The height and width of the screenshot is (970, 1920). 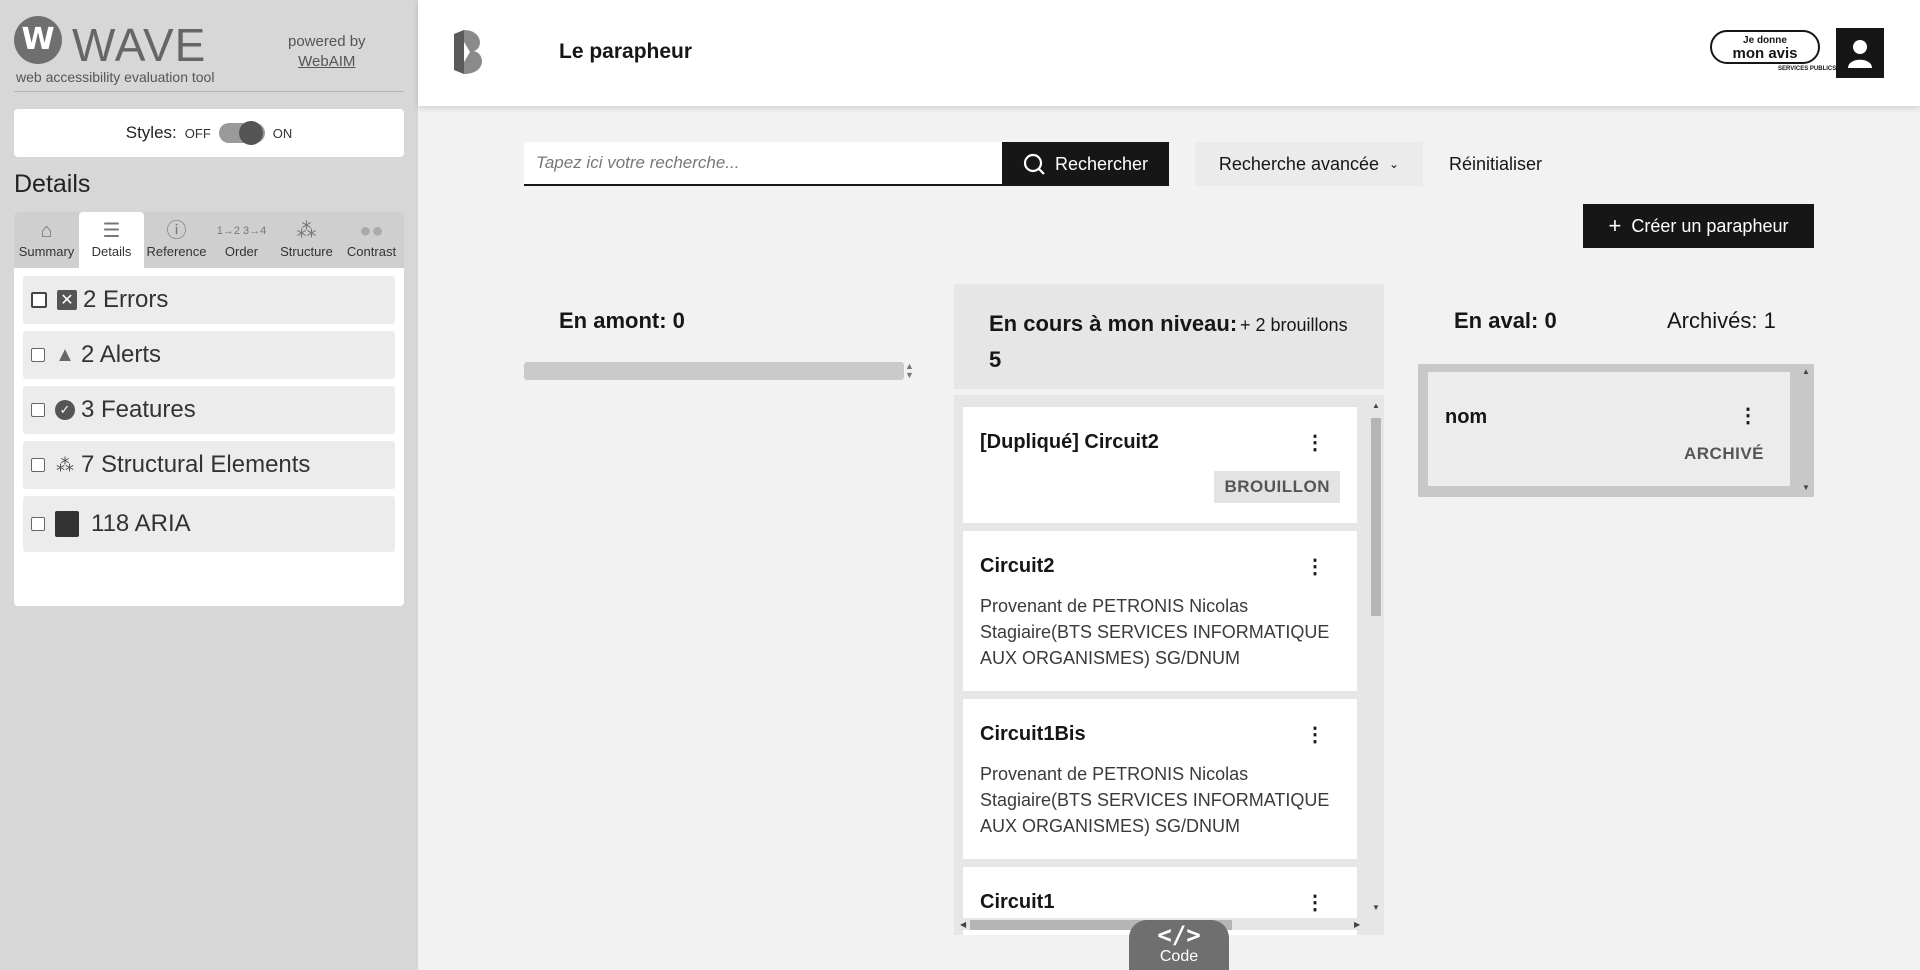 What do you see at coordinates (65, 354) in the screenshot?
I see `alert-icon: ▲` at bounding box center [65, 354].